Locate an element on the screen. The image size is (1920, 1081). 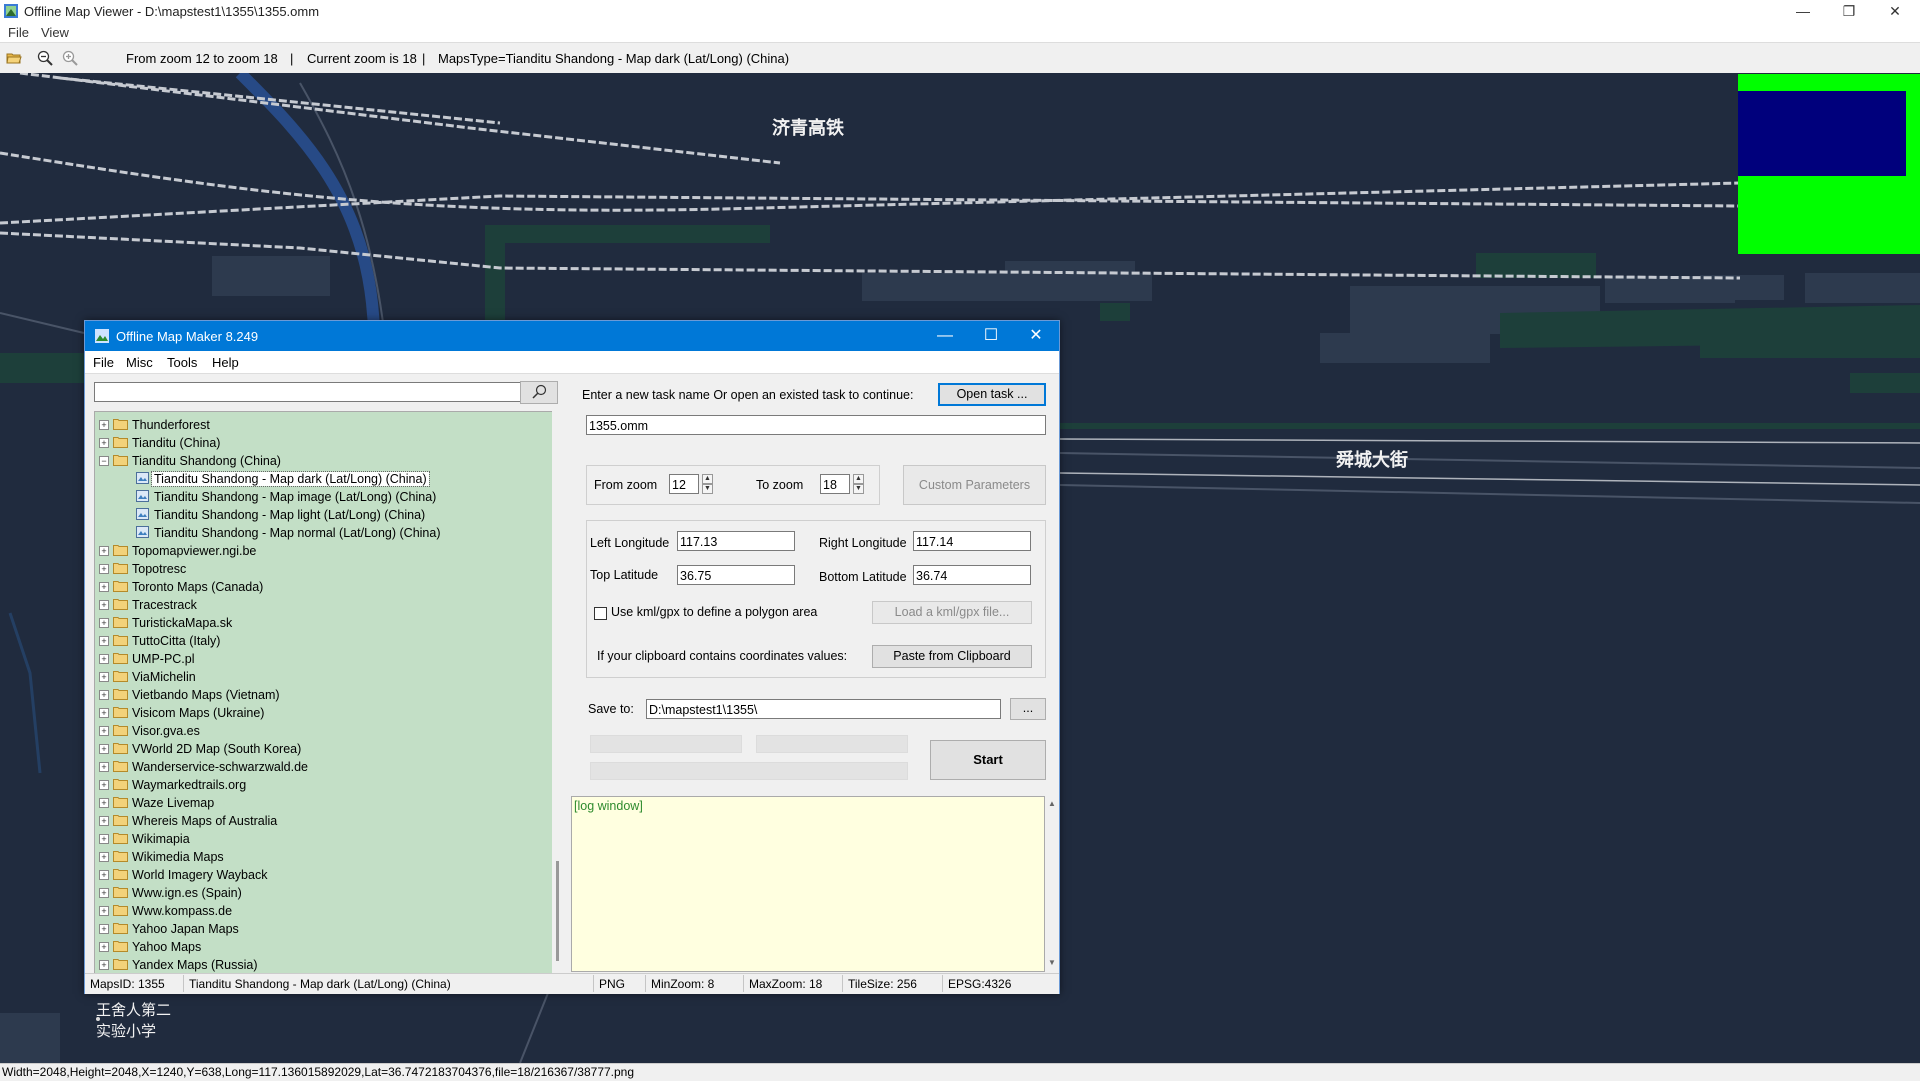
dialog-close-button: ✕ is located at coordinates (1036, 337).